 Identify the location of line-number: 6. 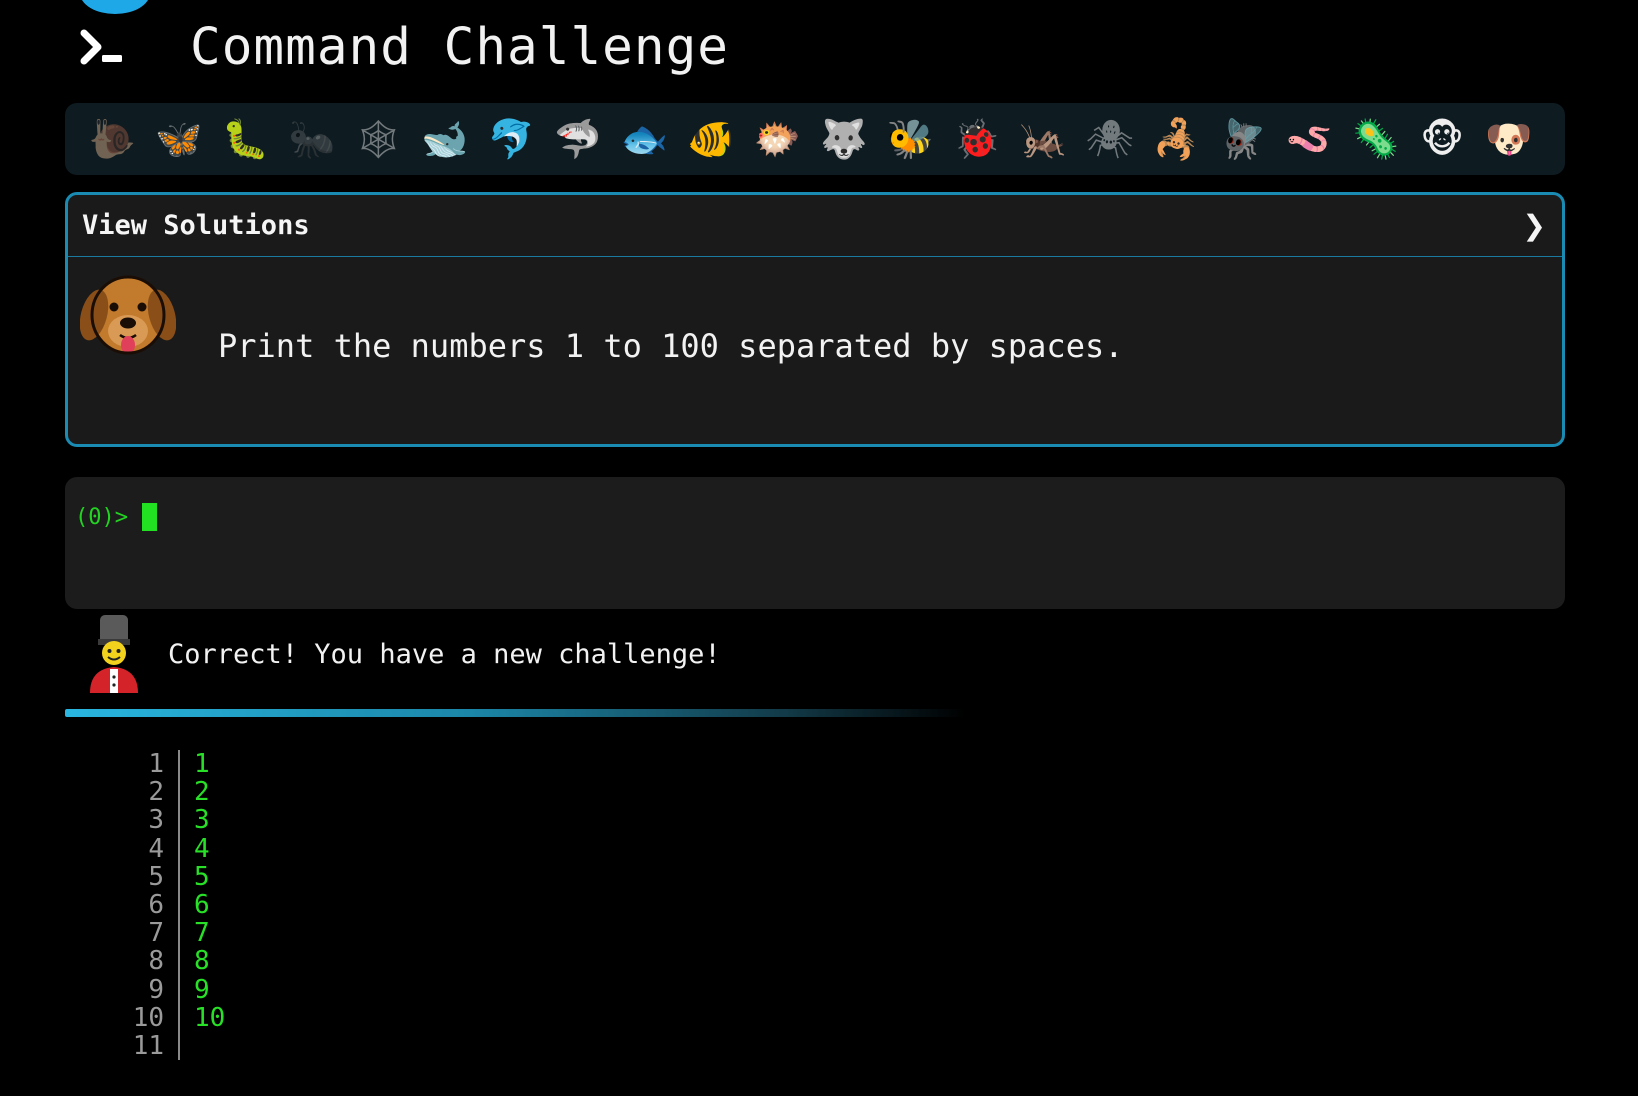
(156, 904).